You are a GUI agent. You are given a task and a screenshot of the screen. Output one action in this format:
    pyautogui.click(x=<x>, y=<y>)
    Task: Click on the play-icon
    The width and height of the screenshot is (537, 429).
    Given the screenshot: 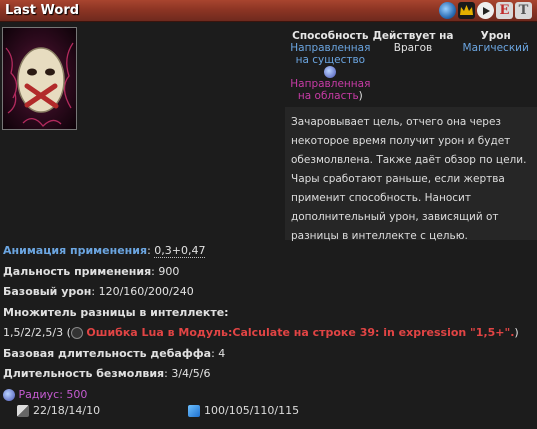 What is the action you would take?
    pyautogui.click(x=485, y=10)
    